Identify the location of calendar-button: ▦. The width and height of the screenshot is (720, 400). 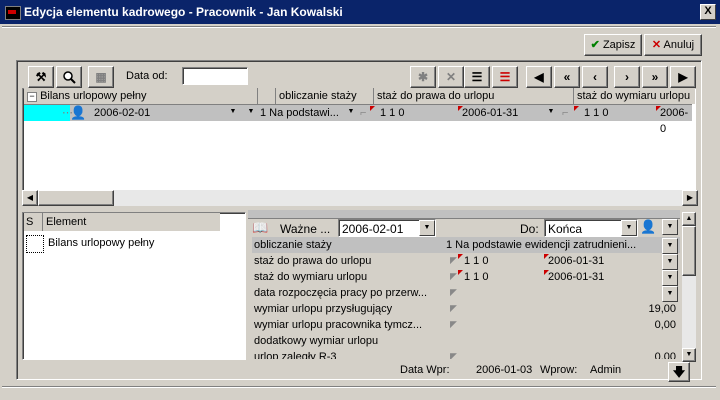
(101, 77).